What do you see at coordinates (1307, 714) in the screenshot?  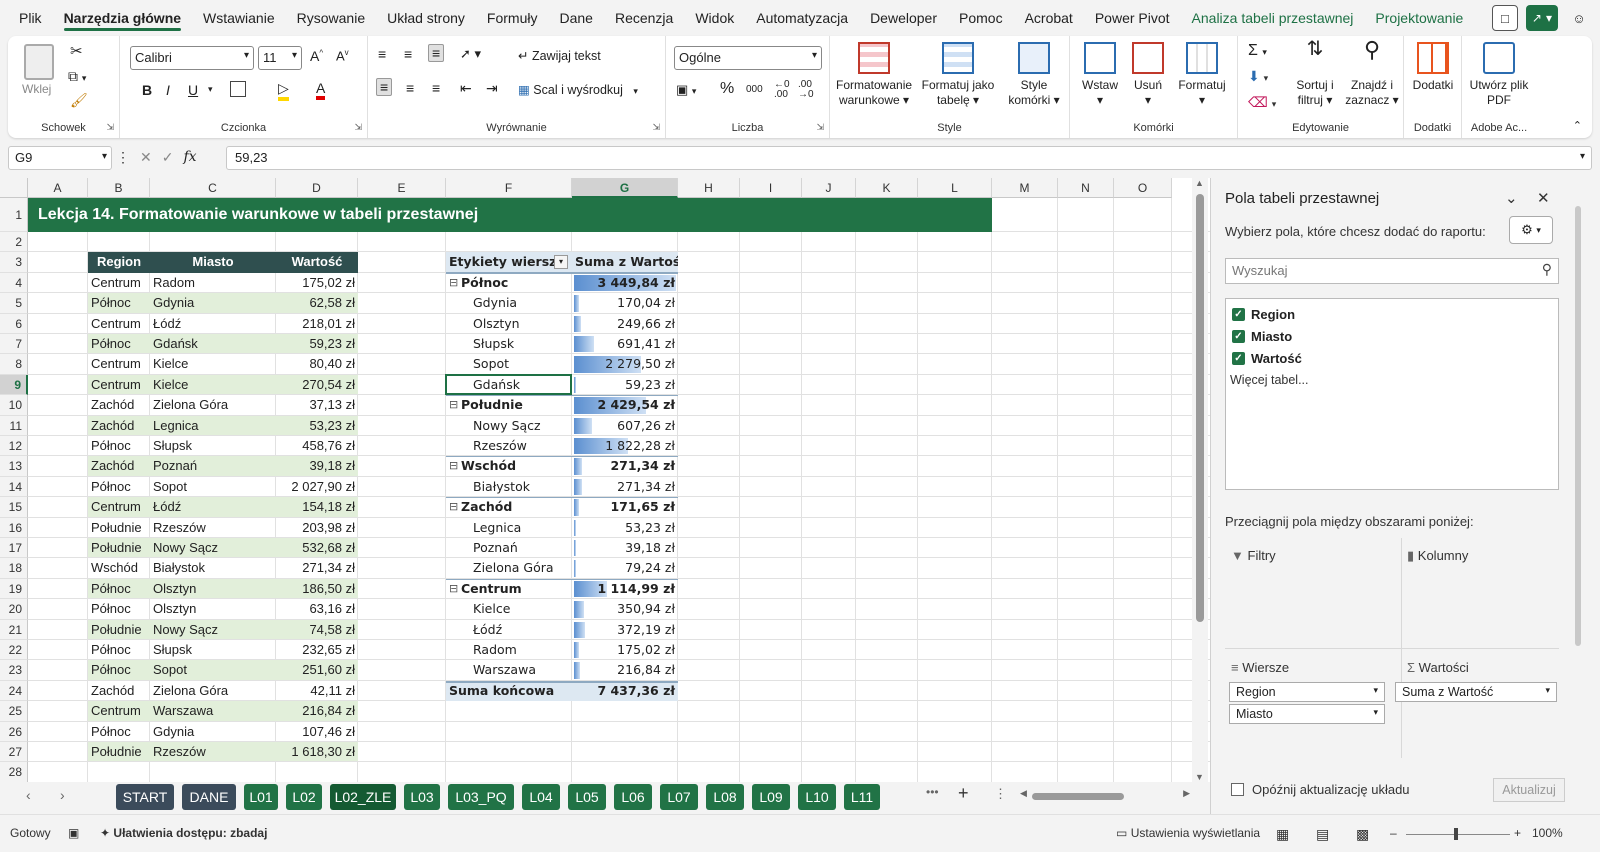 I see `row-field-miasto: Miasto ▾` at bounding box center [1307, 714].